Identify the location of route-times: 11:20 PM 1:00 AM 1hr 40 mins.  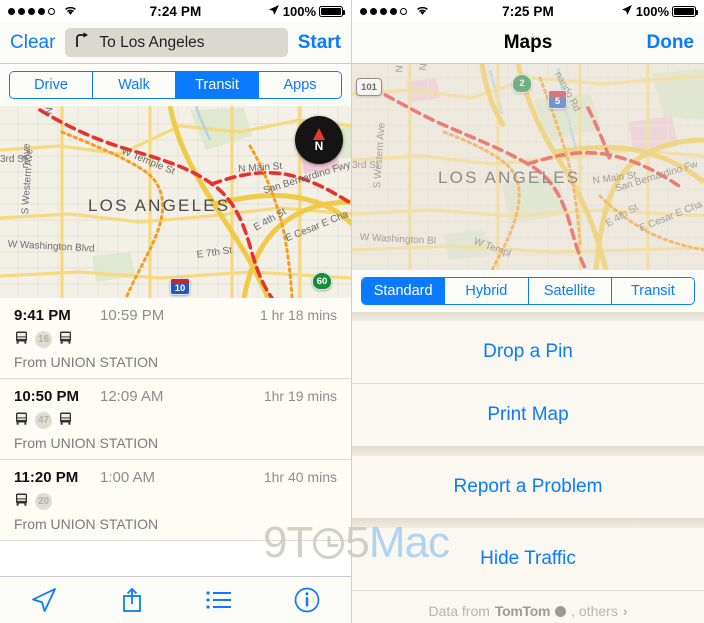
(175, 477).